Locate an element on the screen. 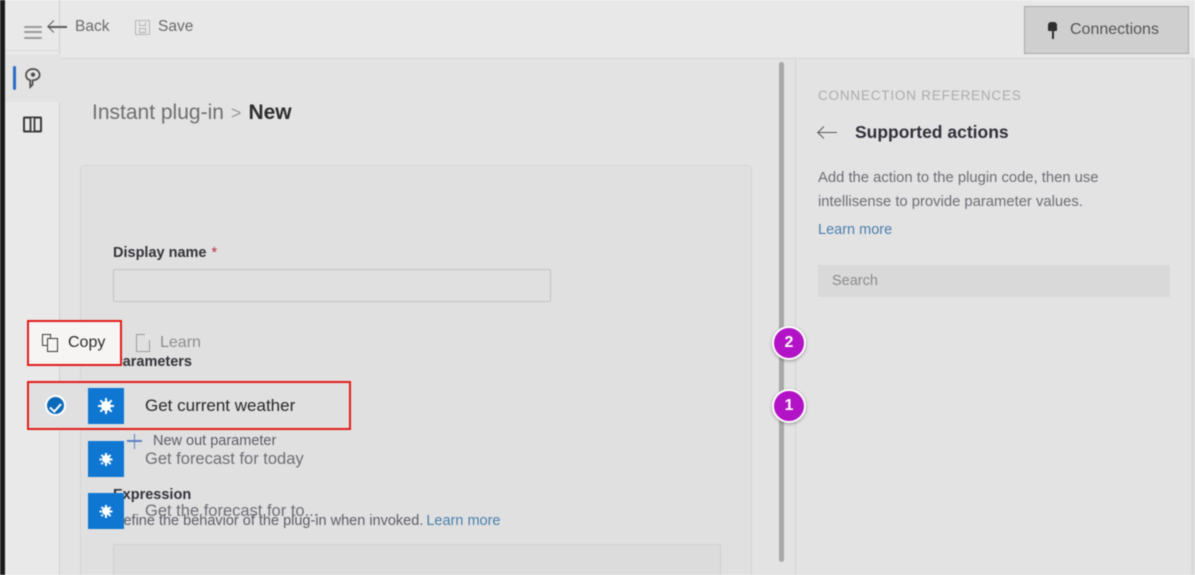  save-icon is located at coordinates (142, 27).